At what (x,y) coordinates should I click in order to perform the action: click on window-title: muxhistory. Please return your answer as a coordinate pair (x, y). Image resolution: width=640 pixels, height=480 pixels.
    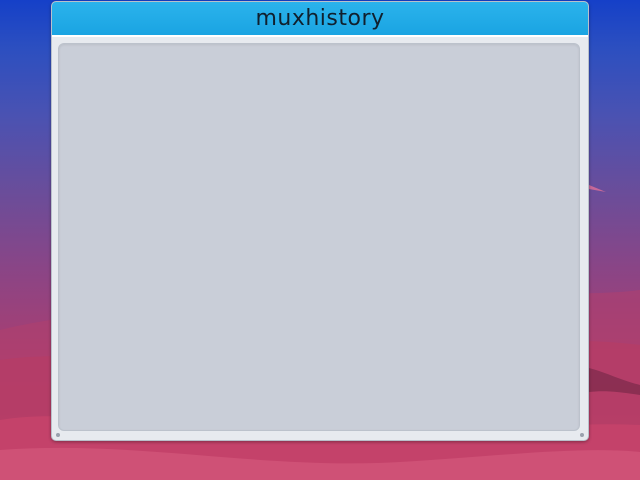
    Looking at the image, I should click on (320, 18).